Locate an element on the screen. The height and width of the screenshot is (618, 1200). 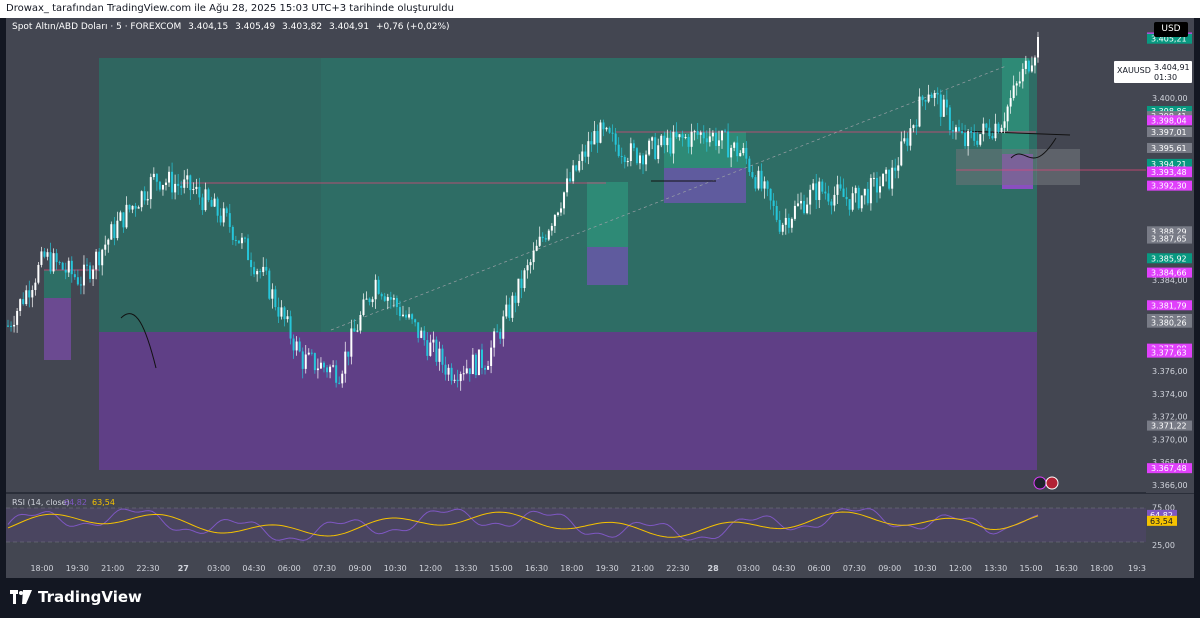
purple-box-a is located at coordinates (607, 266).